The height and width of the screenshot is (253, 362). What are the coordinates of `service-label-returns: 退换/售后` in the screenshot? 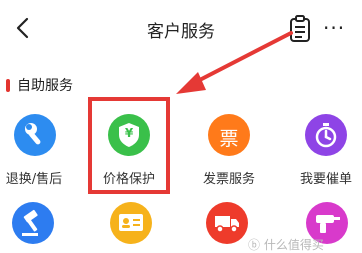 It's located at (39, 177).